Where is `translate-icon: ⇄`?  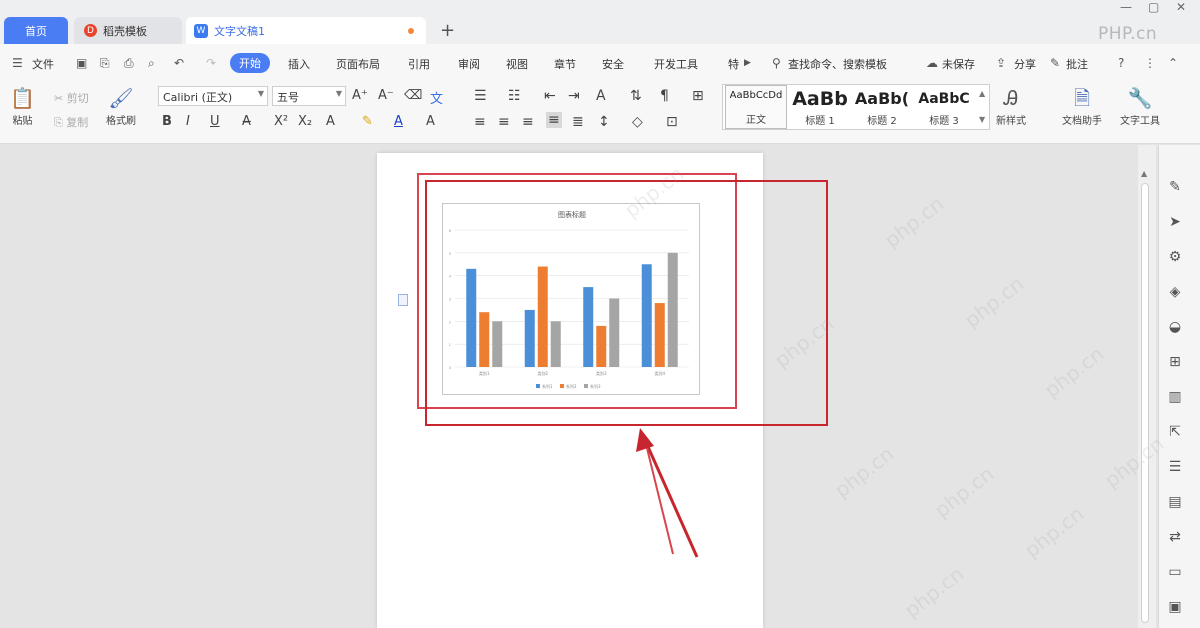
translate-icon: ⇄ is located at coordinates (1175, 537).